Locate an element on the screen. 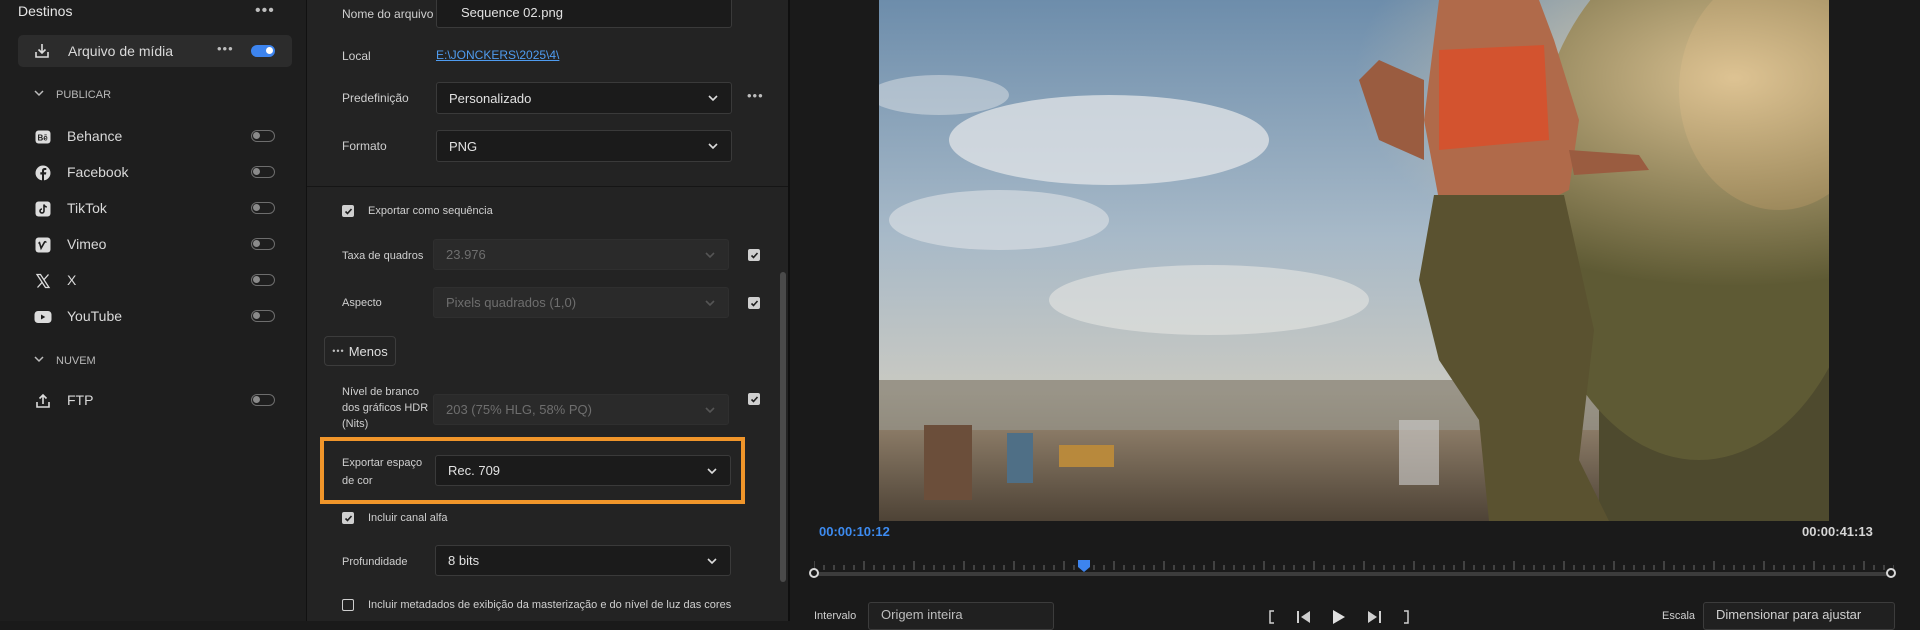 Image resolution: width=1920 pixels, height=630 pixels. framerate-value: 23.976 is located at coordinates (466, 254).